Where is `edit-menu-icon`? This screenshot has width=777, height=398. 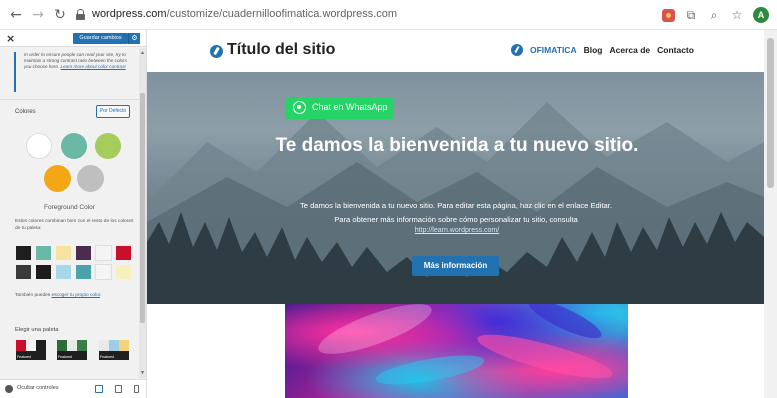
edit-menu-icon is located at coordinates (517, 50).